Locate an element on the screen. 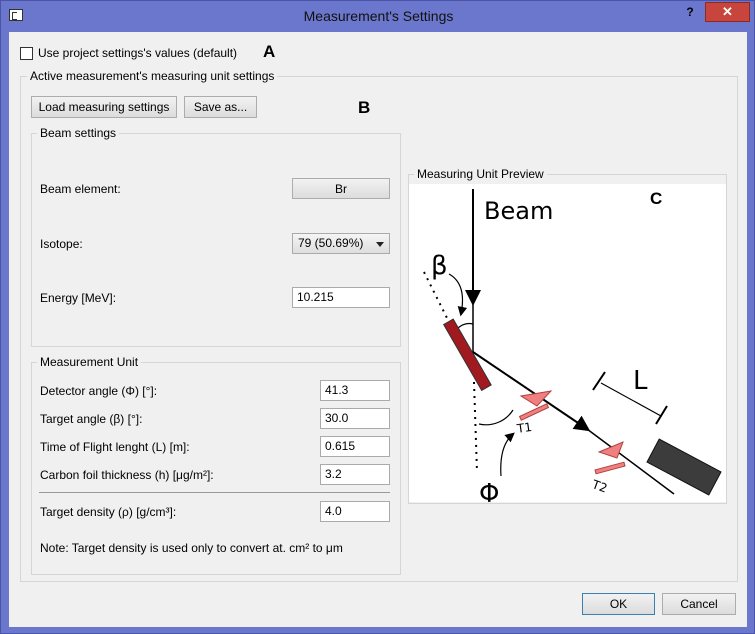 This screenshot has width=755, height=634. beam-settings-title: Beam settings is located at coordinates (78, 133).